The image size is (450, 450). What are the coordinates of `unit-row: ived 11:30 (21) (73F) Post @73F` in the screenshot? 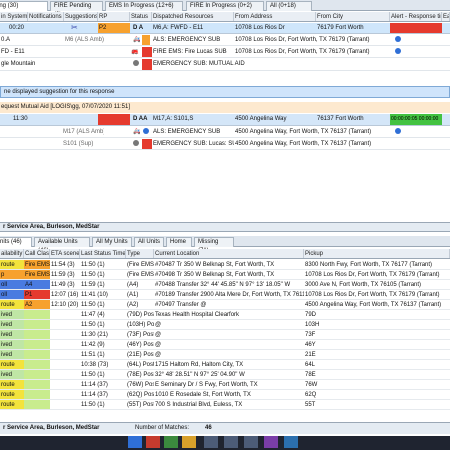 It's located at (225, 335).